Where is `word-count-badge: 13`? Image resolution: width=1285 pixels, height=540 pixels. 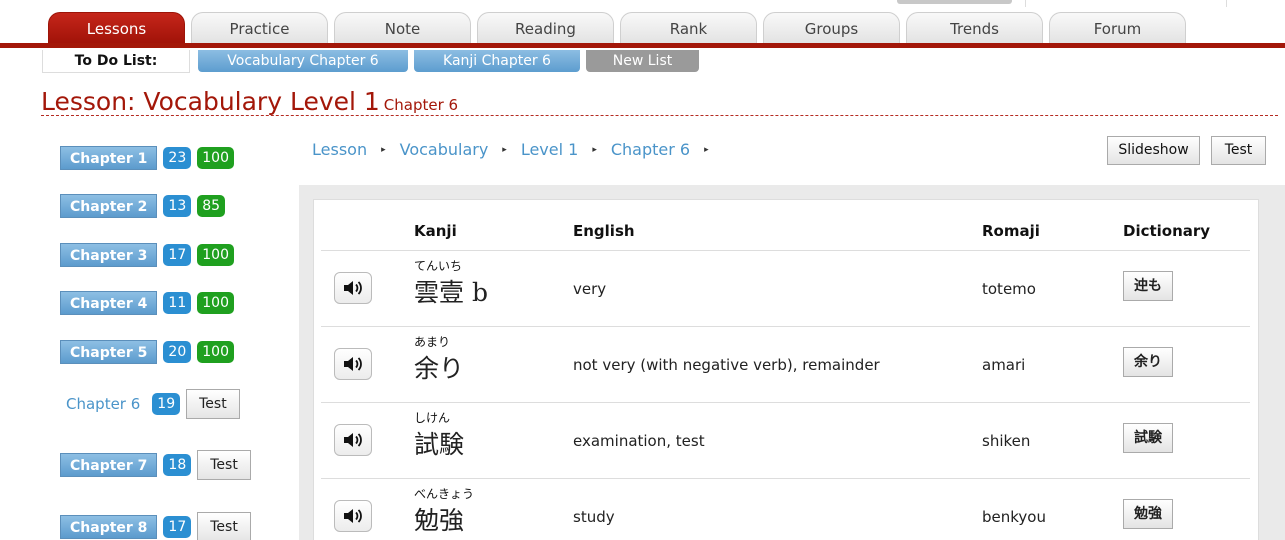
word-count-badge: 13 is located at coordinates (177, 206).